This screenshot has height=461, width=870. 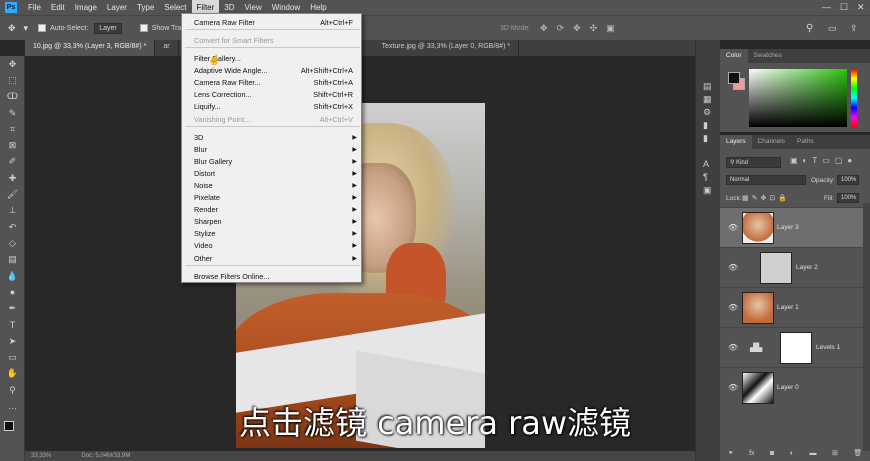 What do you see at coordinates (12, 276) in the screenshot?
I see `blur-tool-icon: 💧` at bounding box center [12, 276].